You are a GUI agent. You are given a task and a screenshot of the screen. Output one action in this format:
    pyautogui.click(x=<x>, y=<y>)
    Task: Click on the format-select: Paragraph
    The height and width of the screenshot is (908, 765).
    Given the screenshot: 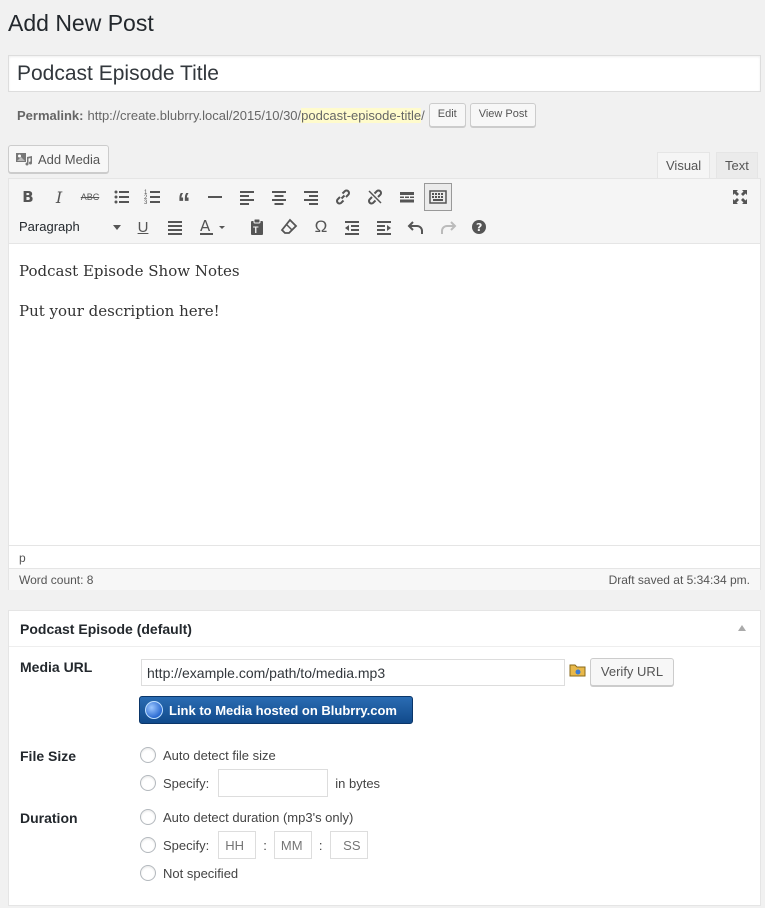 What is the action you would take?
    pyautogui.click(x=71, y=227)
    